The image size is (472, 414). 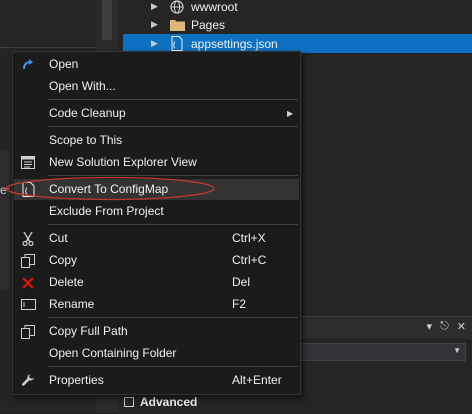 I want to click on new-view-icon, so click(x=28, y=162).